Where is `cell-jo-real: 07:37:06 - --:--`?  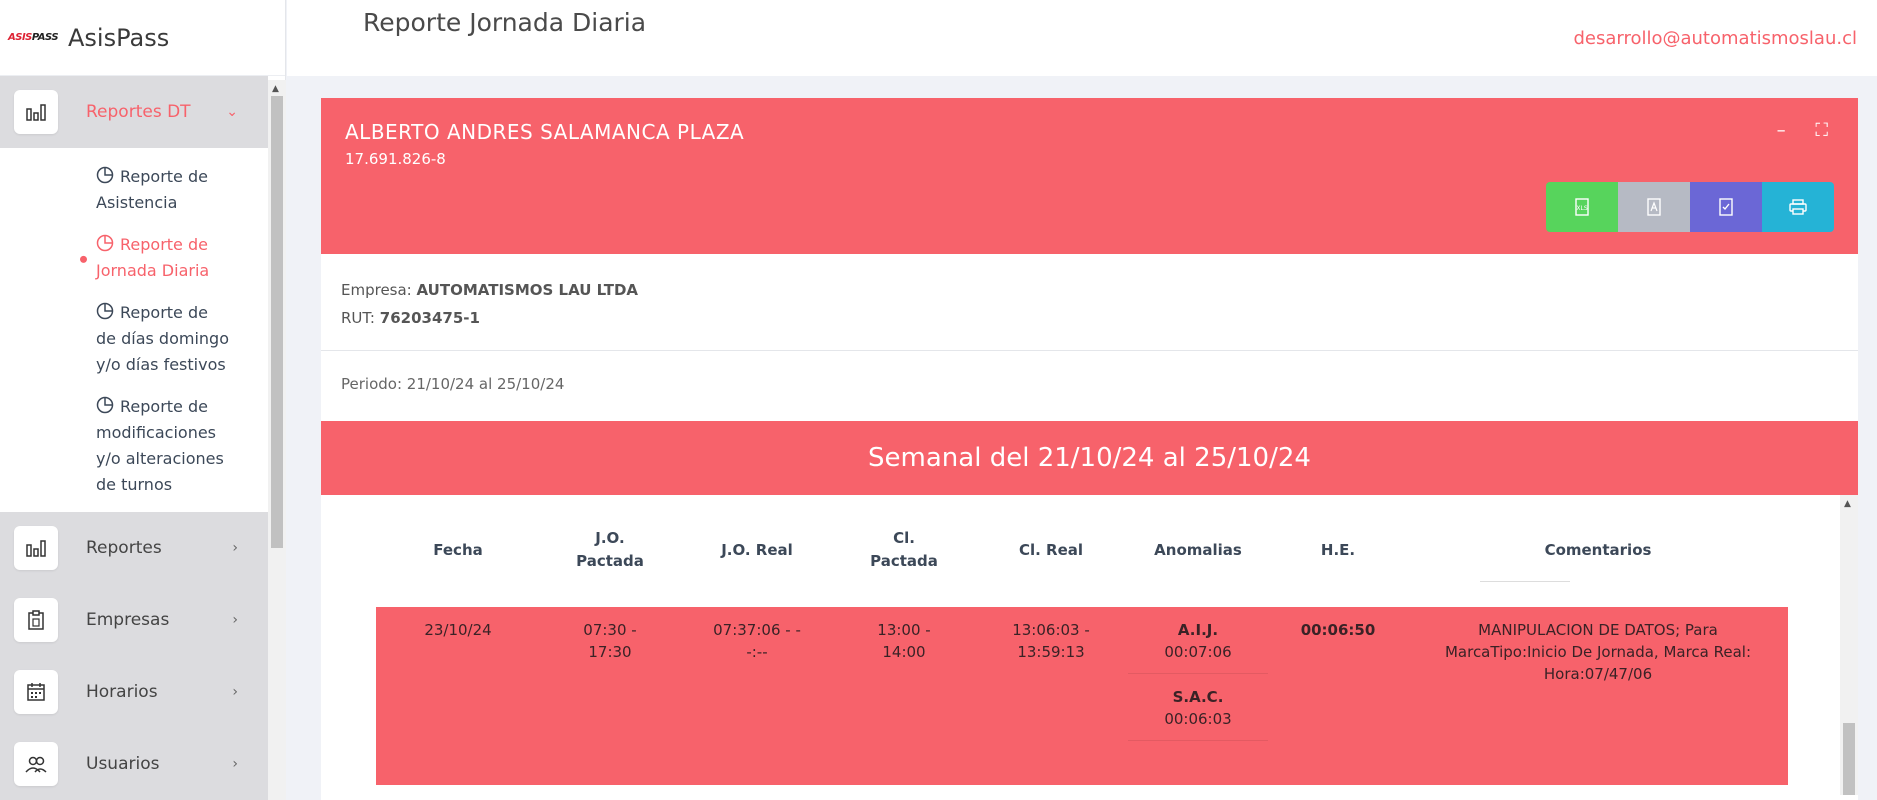 cell-jo-real: 07:37:06 - --:-- is located at coordinates (757, 641).